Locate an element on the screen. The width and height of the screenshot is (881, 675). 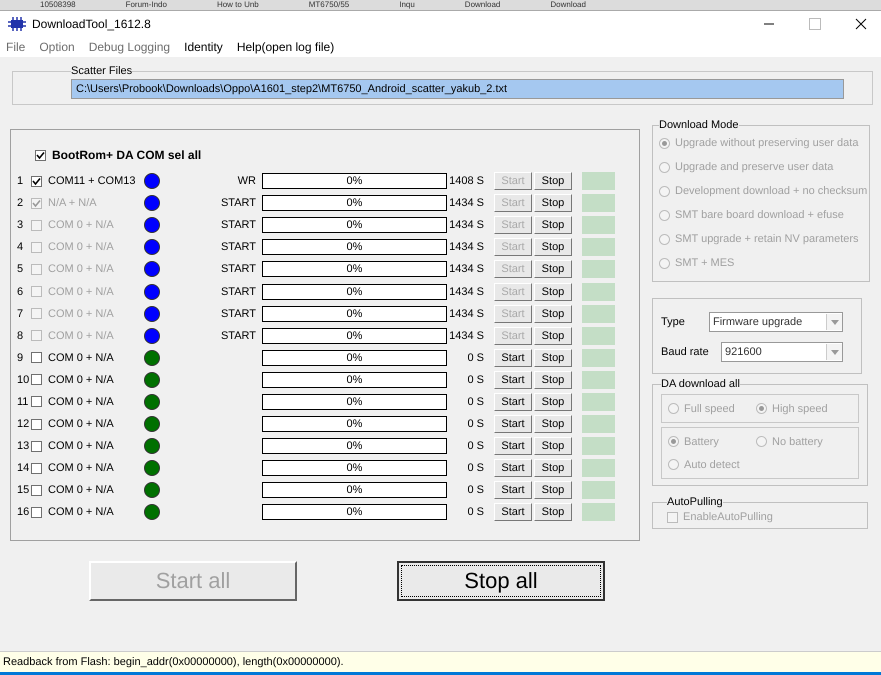
port-number: 11 is located at coordinates (23, 402).